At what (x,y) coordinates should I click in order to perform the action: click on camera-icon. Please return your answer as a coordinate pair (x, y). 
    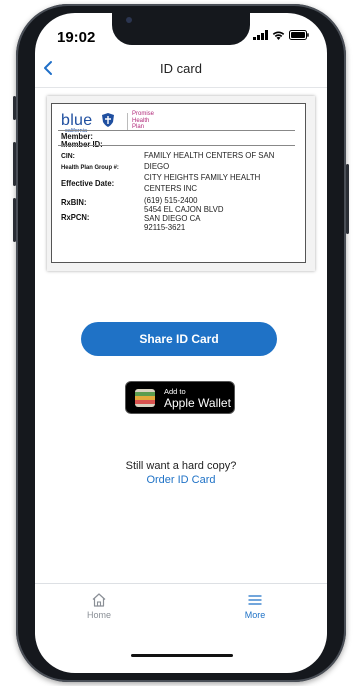
    Looking at the image, I should click on (129, 20).